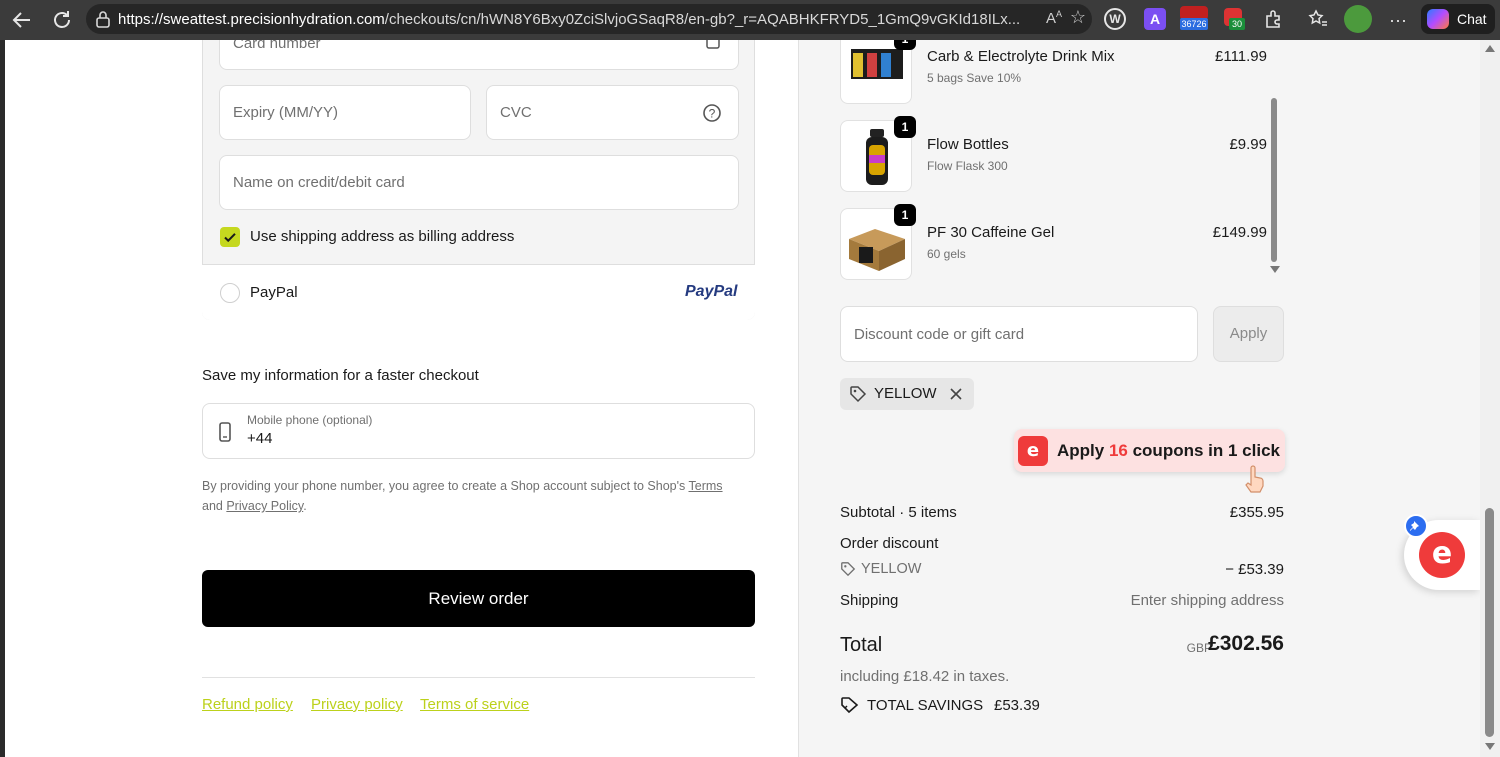 The height and width of the screenshot is (757, 1500). What do you see at coordinates (230, 293) in the screenshot?
I see `paypal-radio` at bounding box center [230, 293].